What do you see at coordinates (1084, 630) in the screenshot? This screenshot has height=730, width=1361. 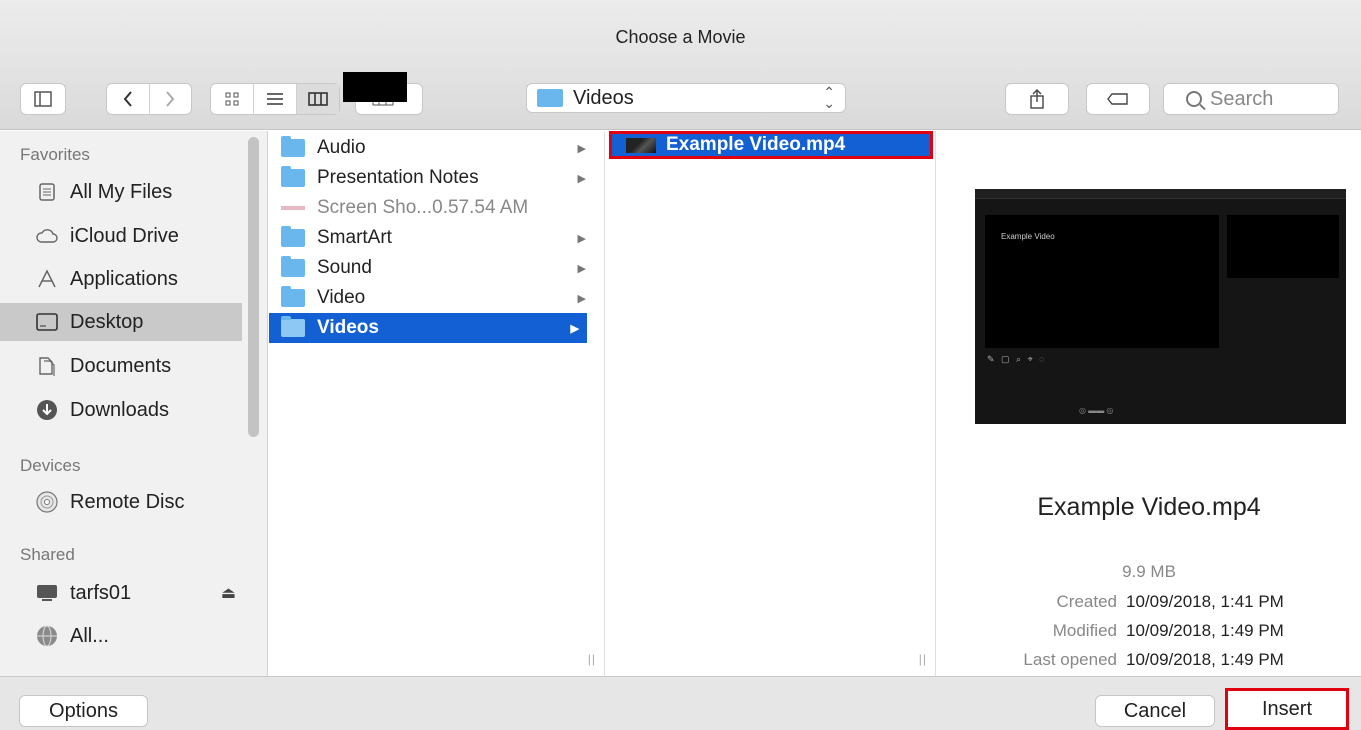 I see `meta-key: Modified` at bounding box center [1084, 630].